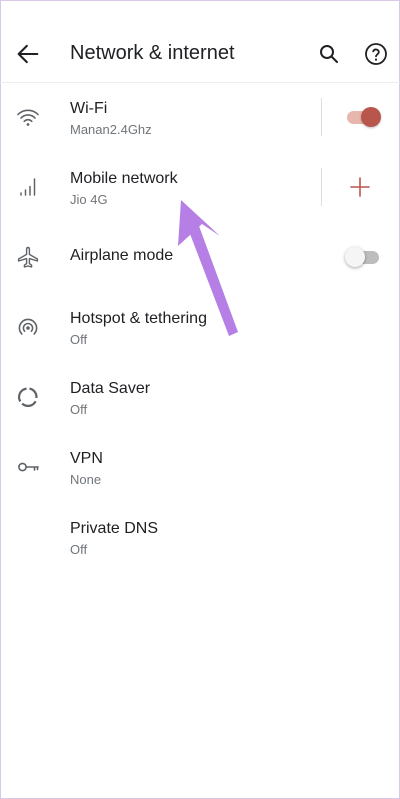 This screenshot has width=400, height=799. What do you see at coordinates (200, 537) in the screenshot?
I see `list-item-private-dns: Private DNS Off` at bounding box center [200, 537].